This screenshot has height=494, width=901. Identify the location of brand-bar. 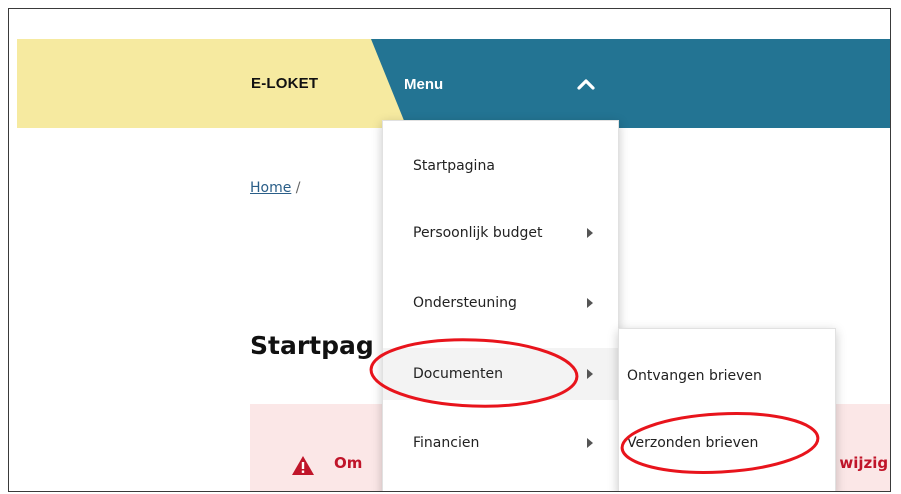
(212, 83).